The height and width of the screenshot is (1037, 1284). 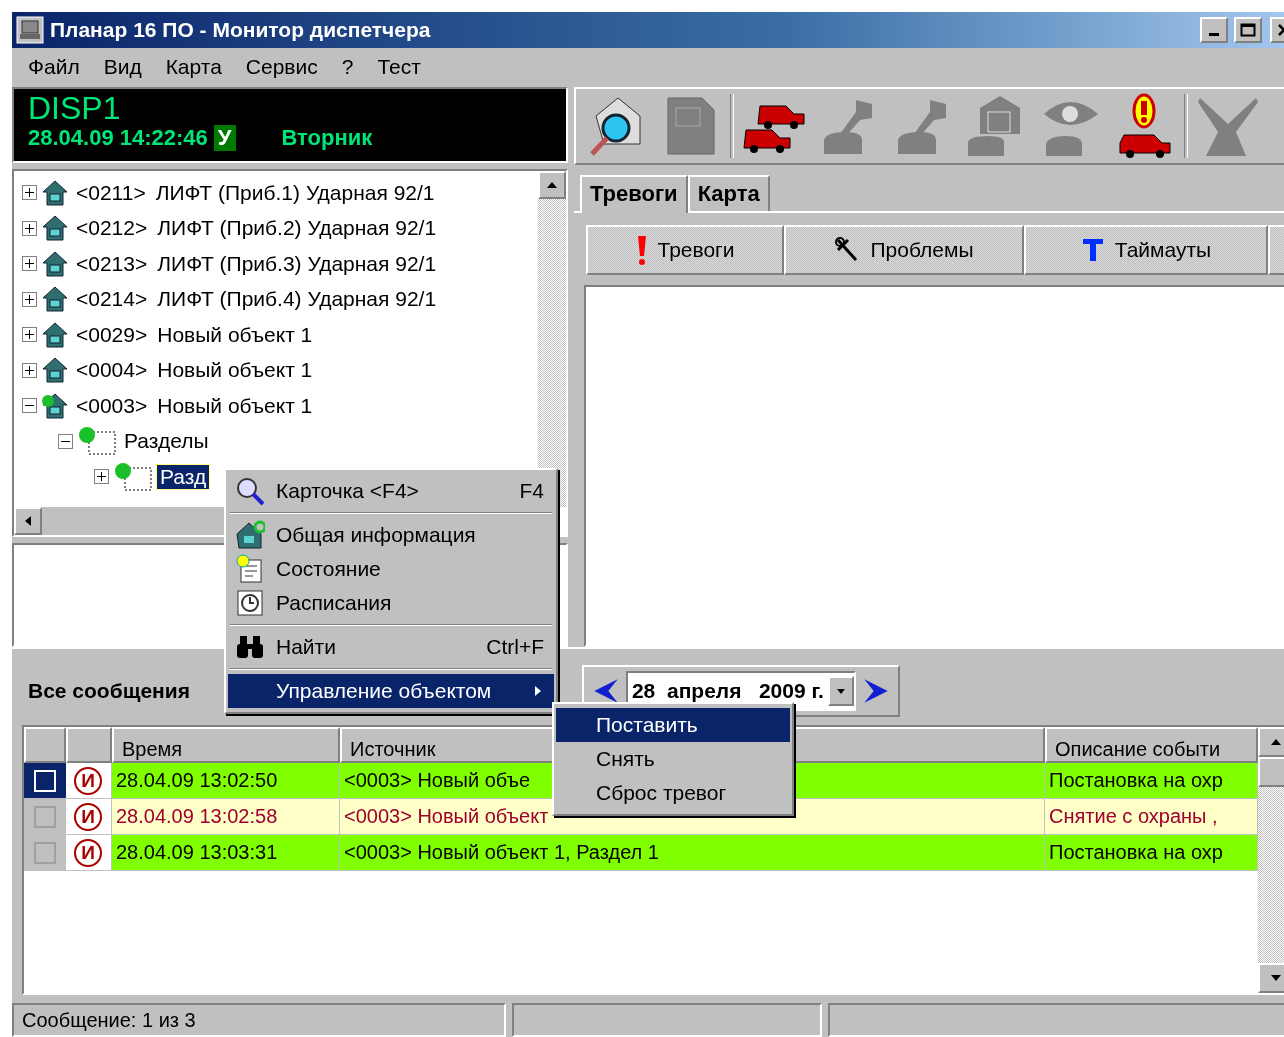 What do you see at coordinates (224, 137) in the screenshot?
I see `mode-badge: У` at bounding box center [224, 137].